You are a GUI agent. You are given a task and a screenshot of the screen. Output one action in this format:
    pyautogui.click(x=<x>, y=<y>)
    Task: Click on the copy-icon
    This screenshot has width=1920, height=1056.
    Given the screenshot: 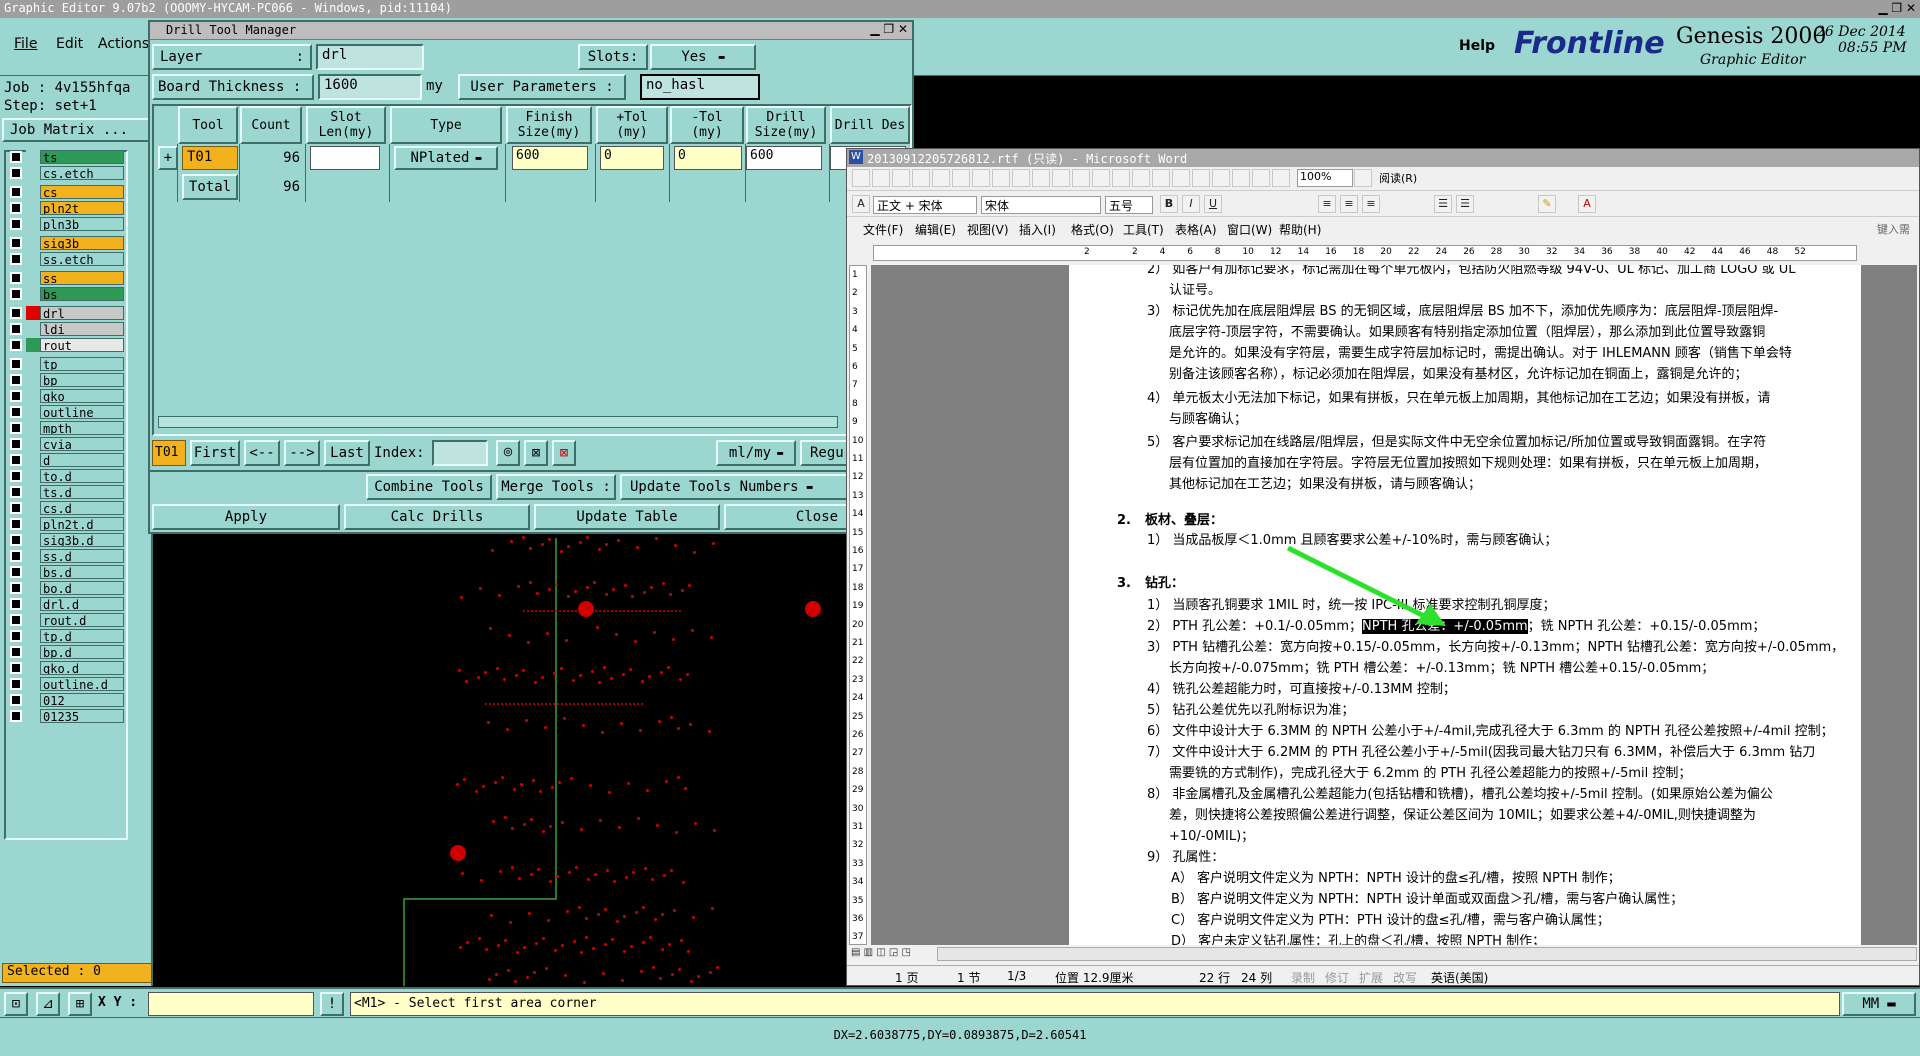 What is the action you would take?
    pyautogui.click(x=1061, y=178)
    